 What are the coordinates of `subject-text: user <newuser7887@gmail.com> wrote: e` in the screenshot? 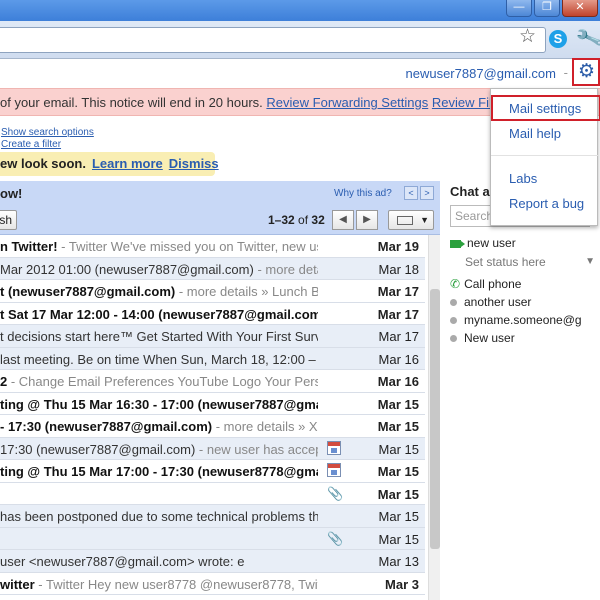 It's located at (122, 561).